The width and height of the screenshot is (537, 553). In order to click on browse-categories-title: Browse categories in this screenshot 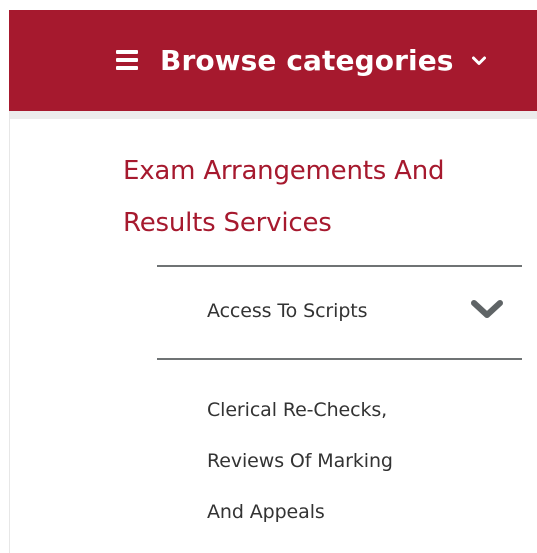, I will do `click(307, 61)`.